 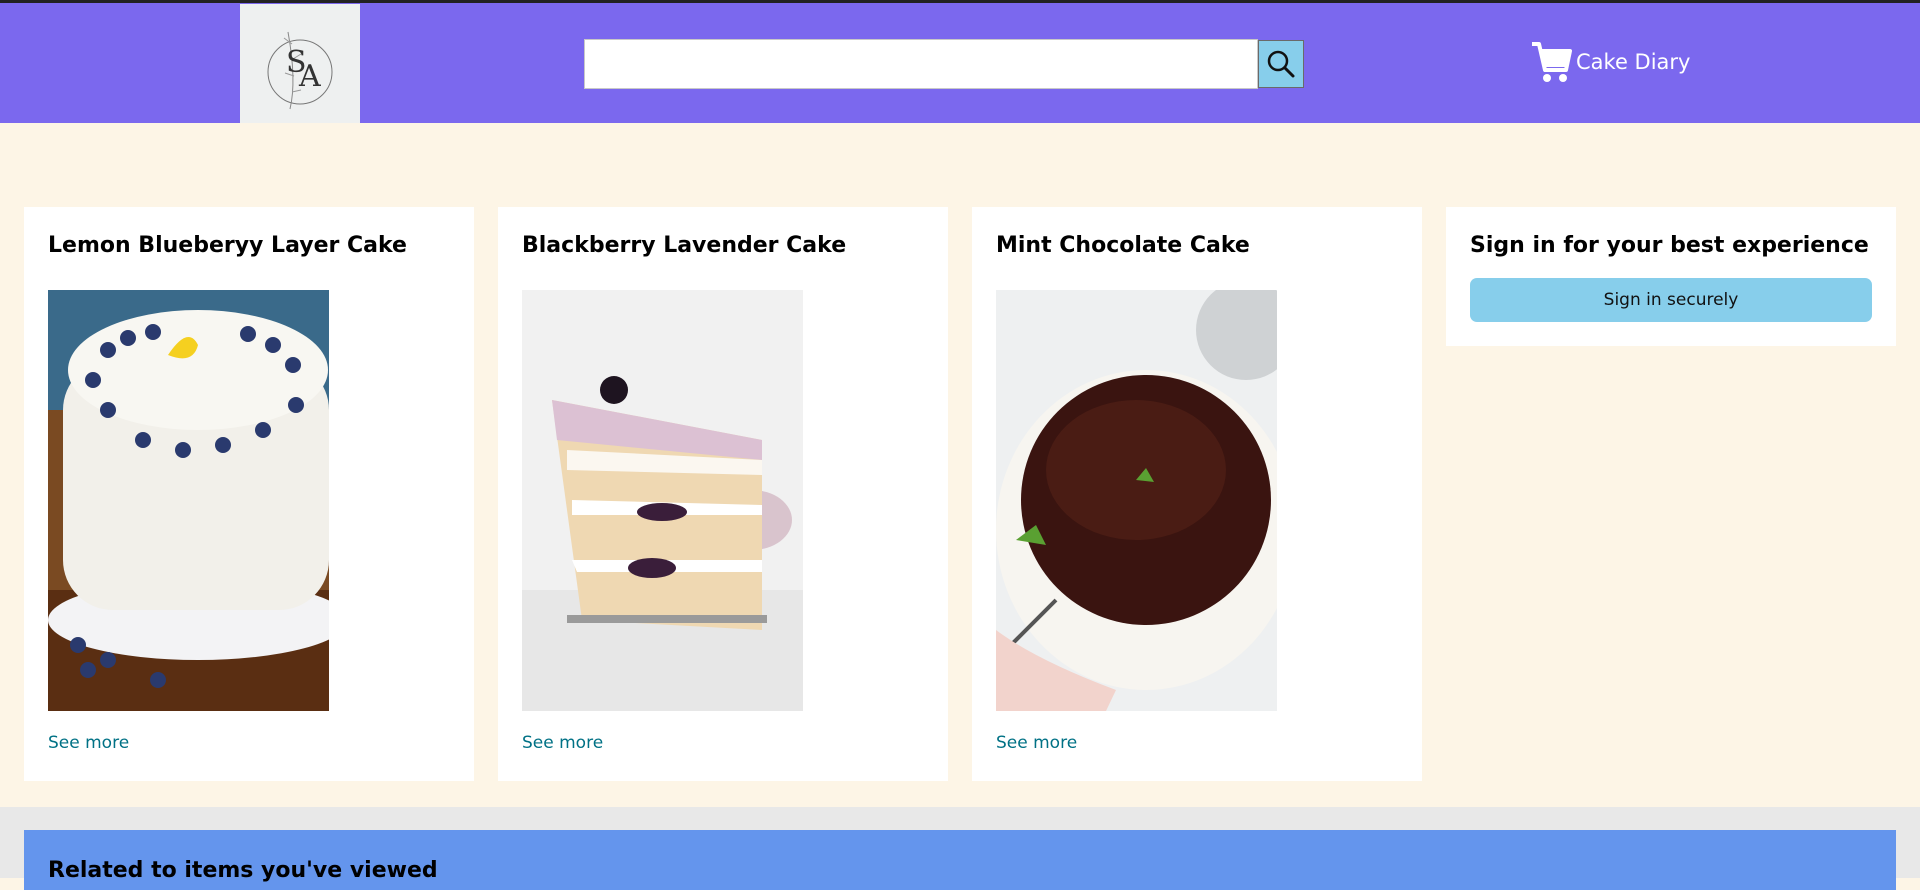 I want to click on cart-label: Cake Diary, so click(x=1633, y=62).